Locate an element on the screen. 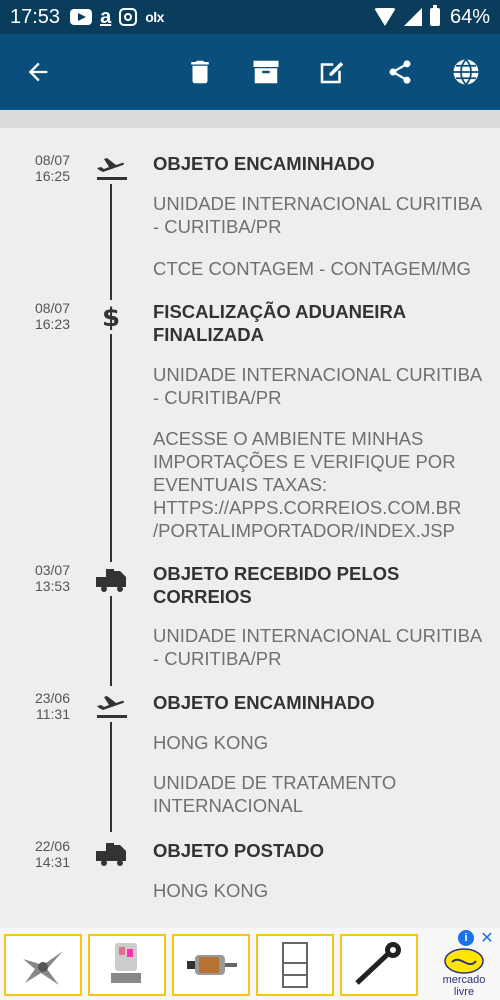  blender-parts-icon is located at coordinates (126, 963).